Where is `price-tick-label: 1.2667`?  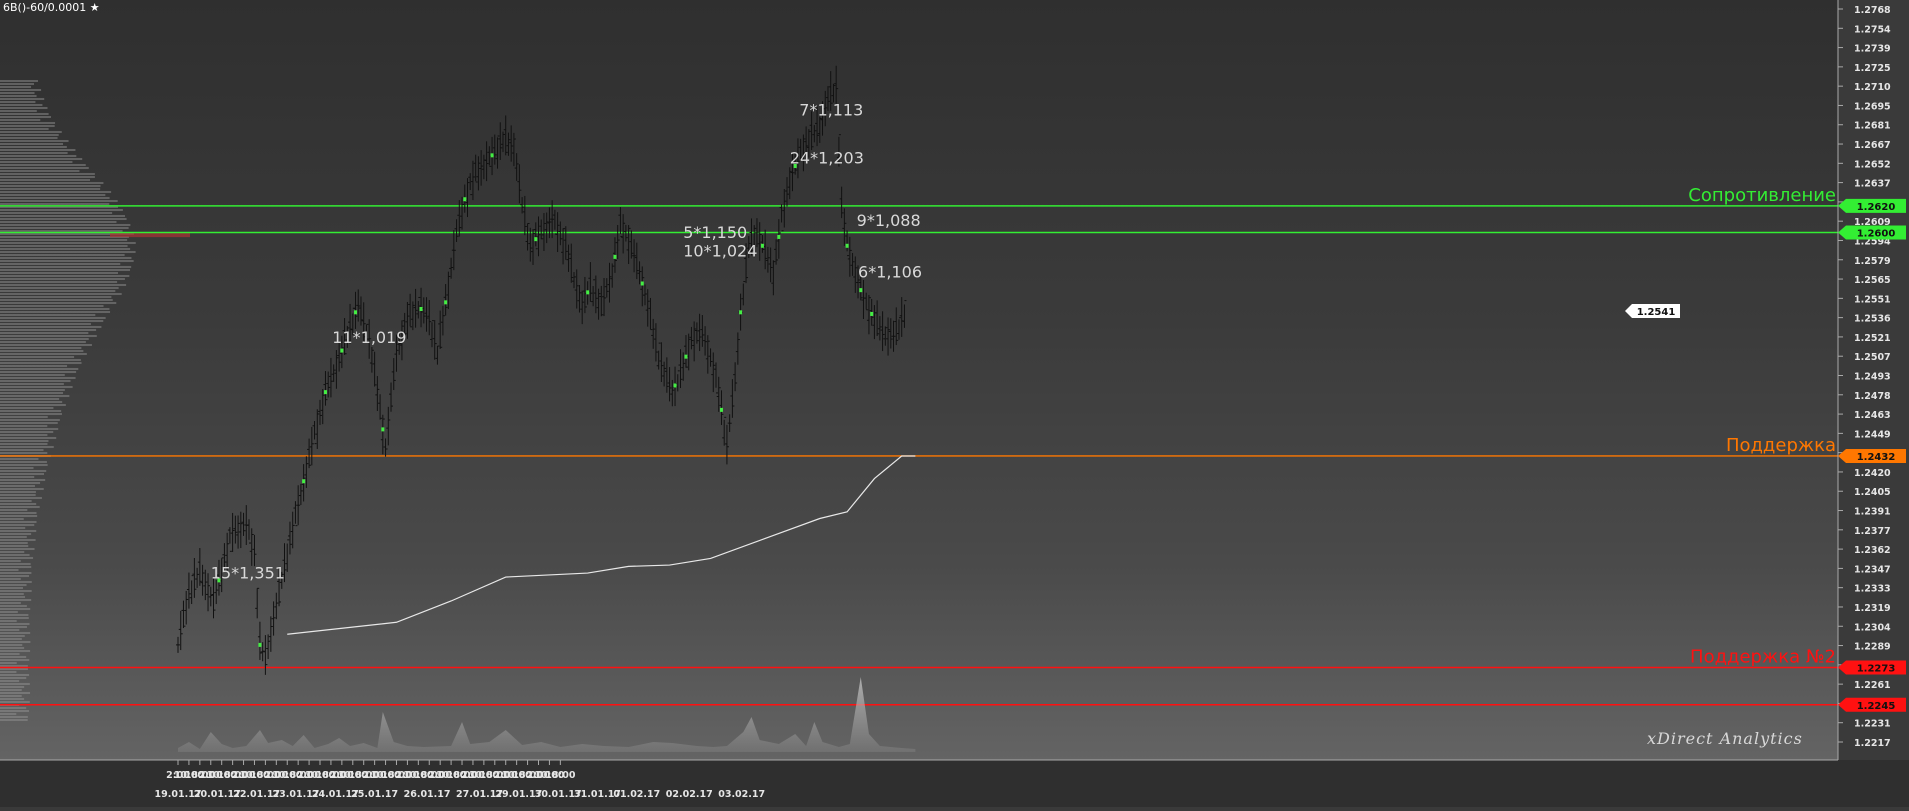 price-tick-label: 1.2667 is located at coordinates (1872, 145).